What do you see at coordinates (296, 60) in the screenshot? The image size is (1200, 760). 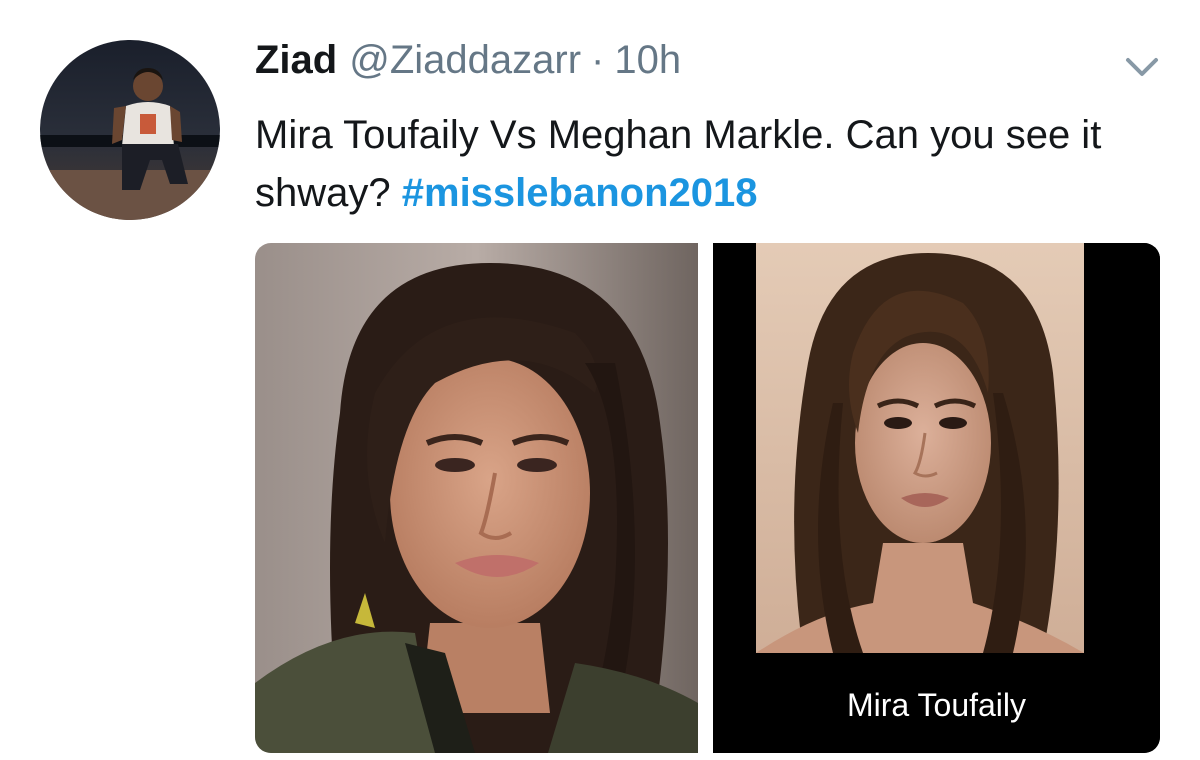 I see `display-name: Ziad` at bounding box center [296, 60].